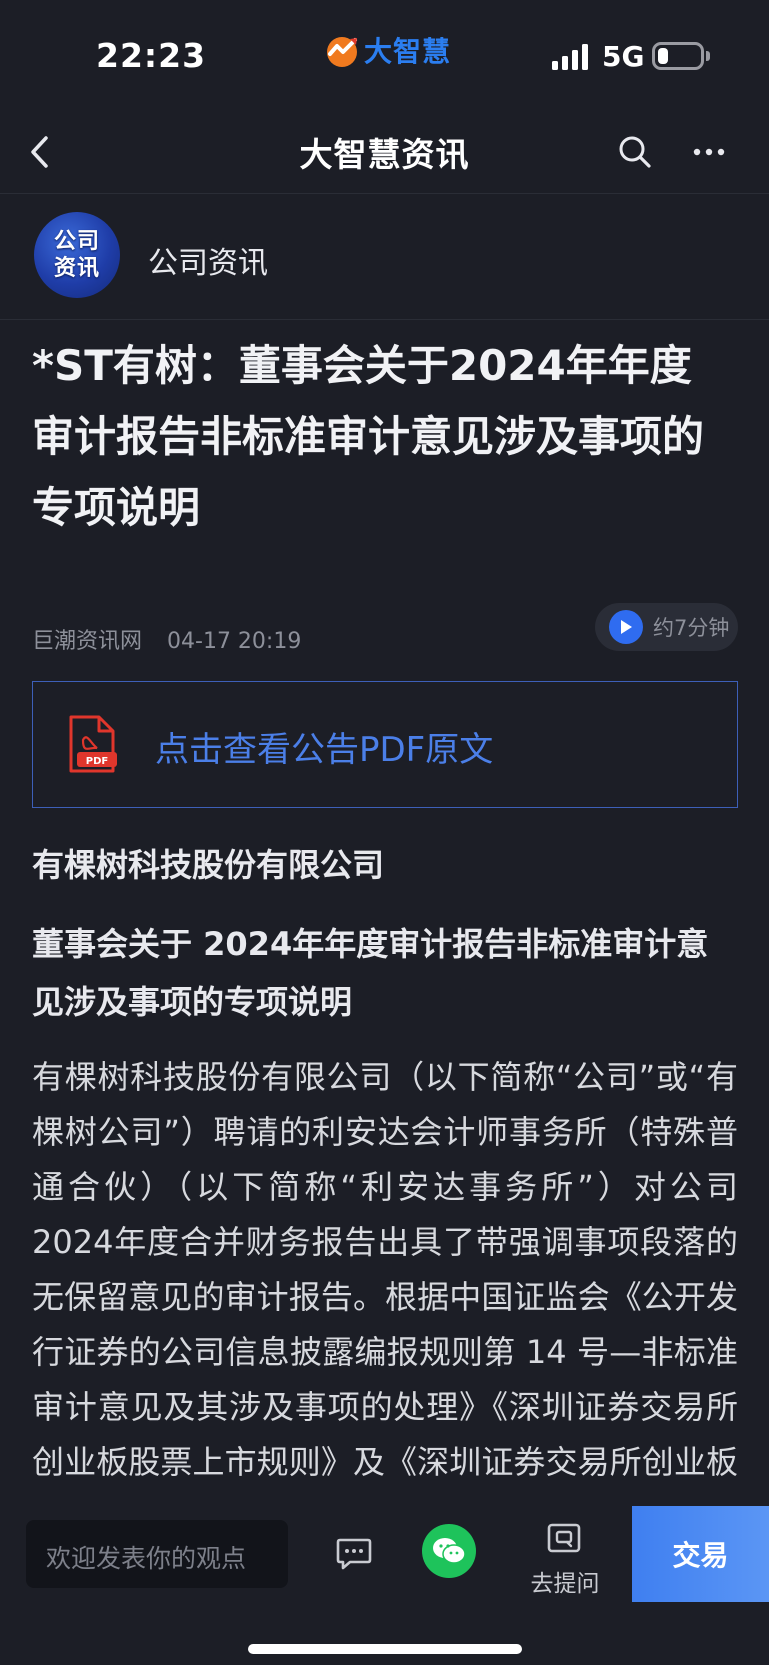 Image resolution: width=769 pixels, height=1665 pixels. Describe the element at coordinates (408, 51) in the screenshot. I see `brand-name: 大智慧` at that location.